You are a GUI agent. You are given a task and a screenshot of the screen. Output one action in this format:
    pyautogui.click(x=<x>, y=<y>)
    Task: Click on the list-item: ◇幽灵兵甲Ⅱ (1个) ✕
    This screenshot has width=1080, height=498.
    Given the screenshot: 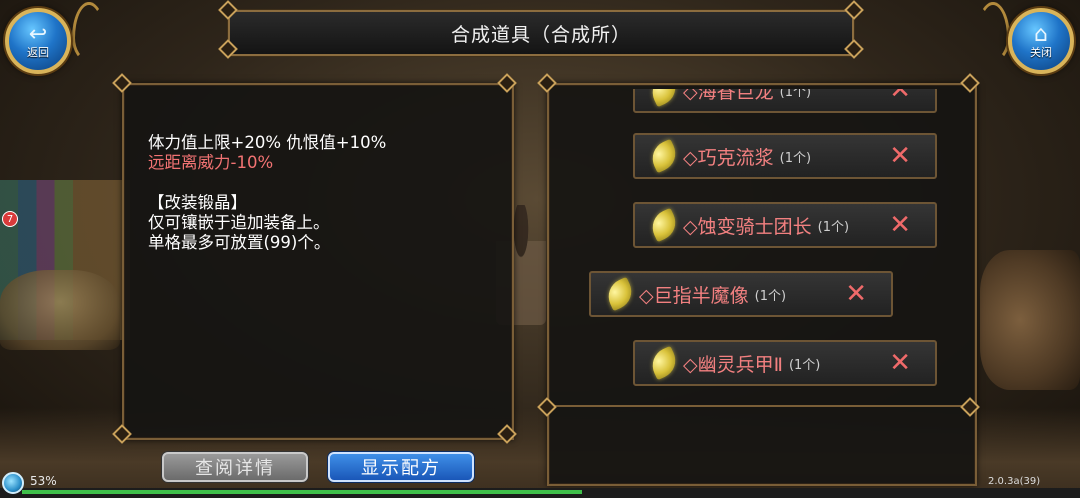 What is the action you would take?
    pyautogui.click(x=785, y=363)
    